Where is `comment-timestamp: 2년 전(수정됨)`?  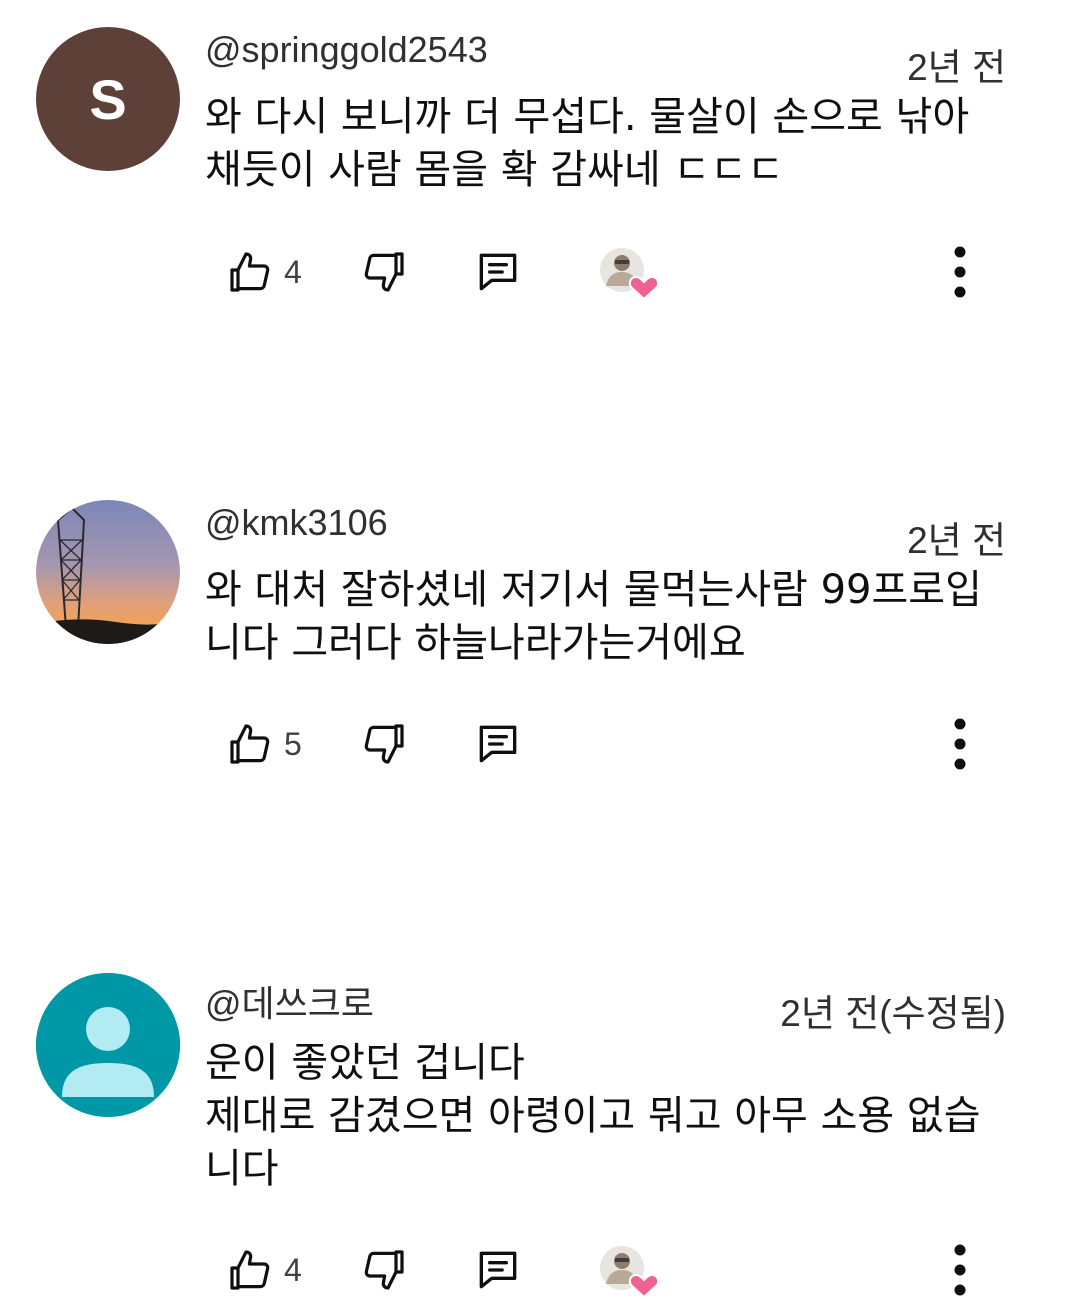 comment-timestamp: 2년 전(수정됨) is located at coordinates (893, 1010).